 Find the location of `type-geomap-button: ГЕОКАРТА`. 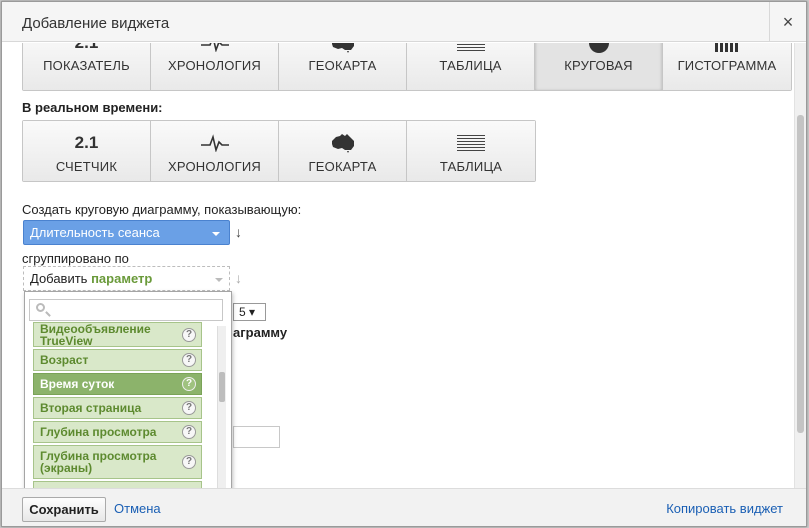

type-geomap-button: ГЕОКАРТА is located at coordinates (343, 66).